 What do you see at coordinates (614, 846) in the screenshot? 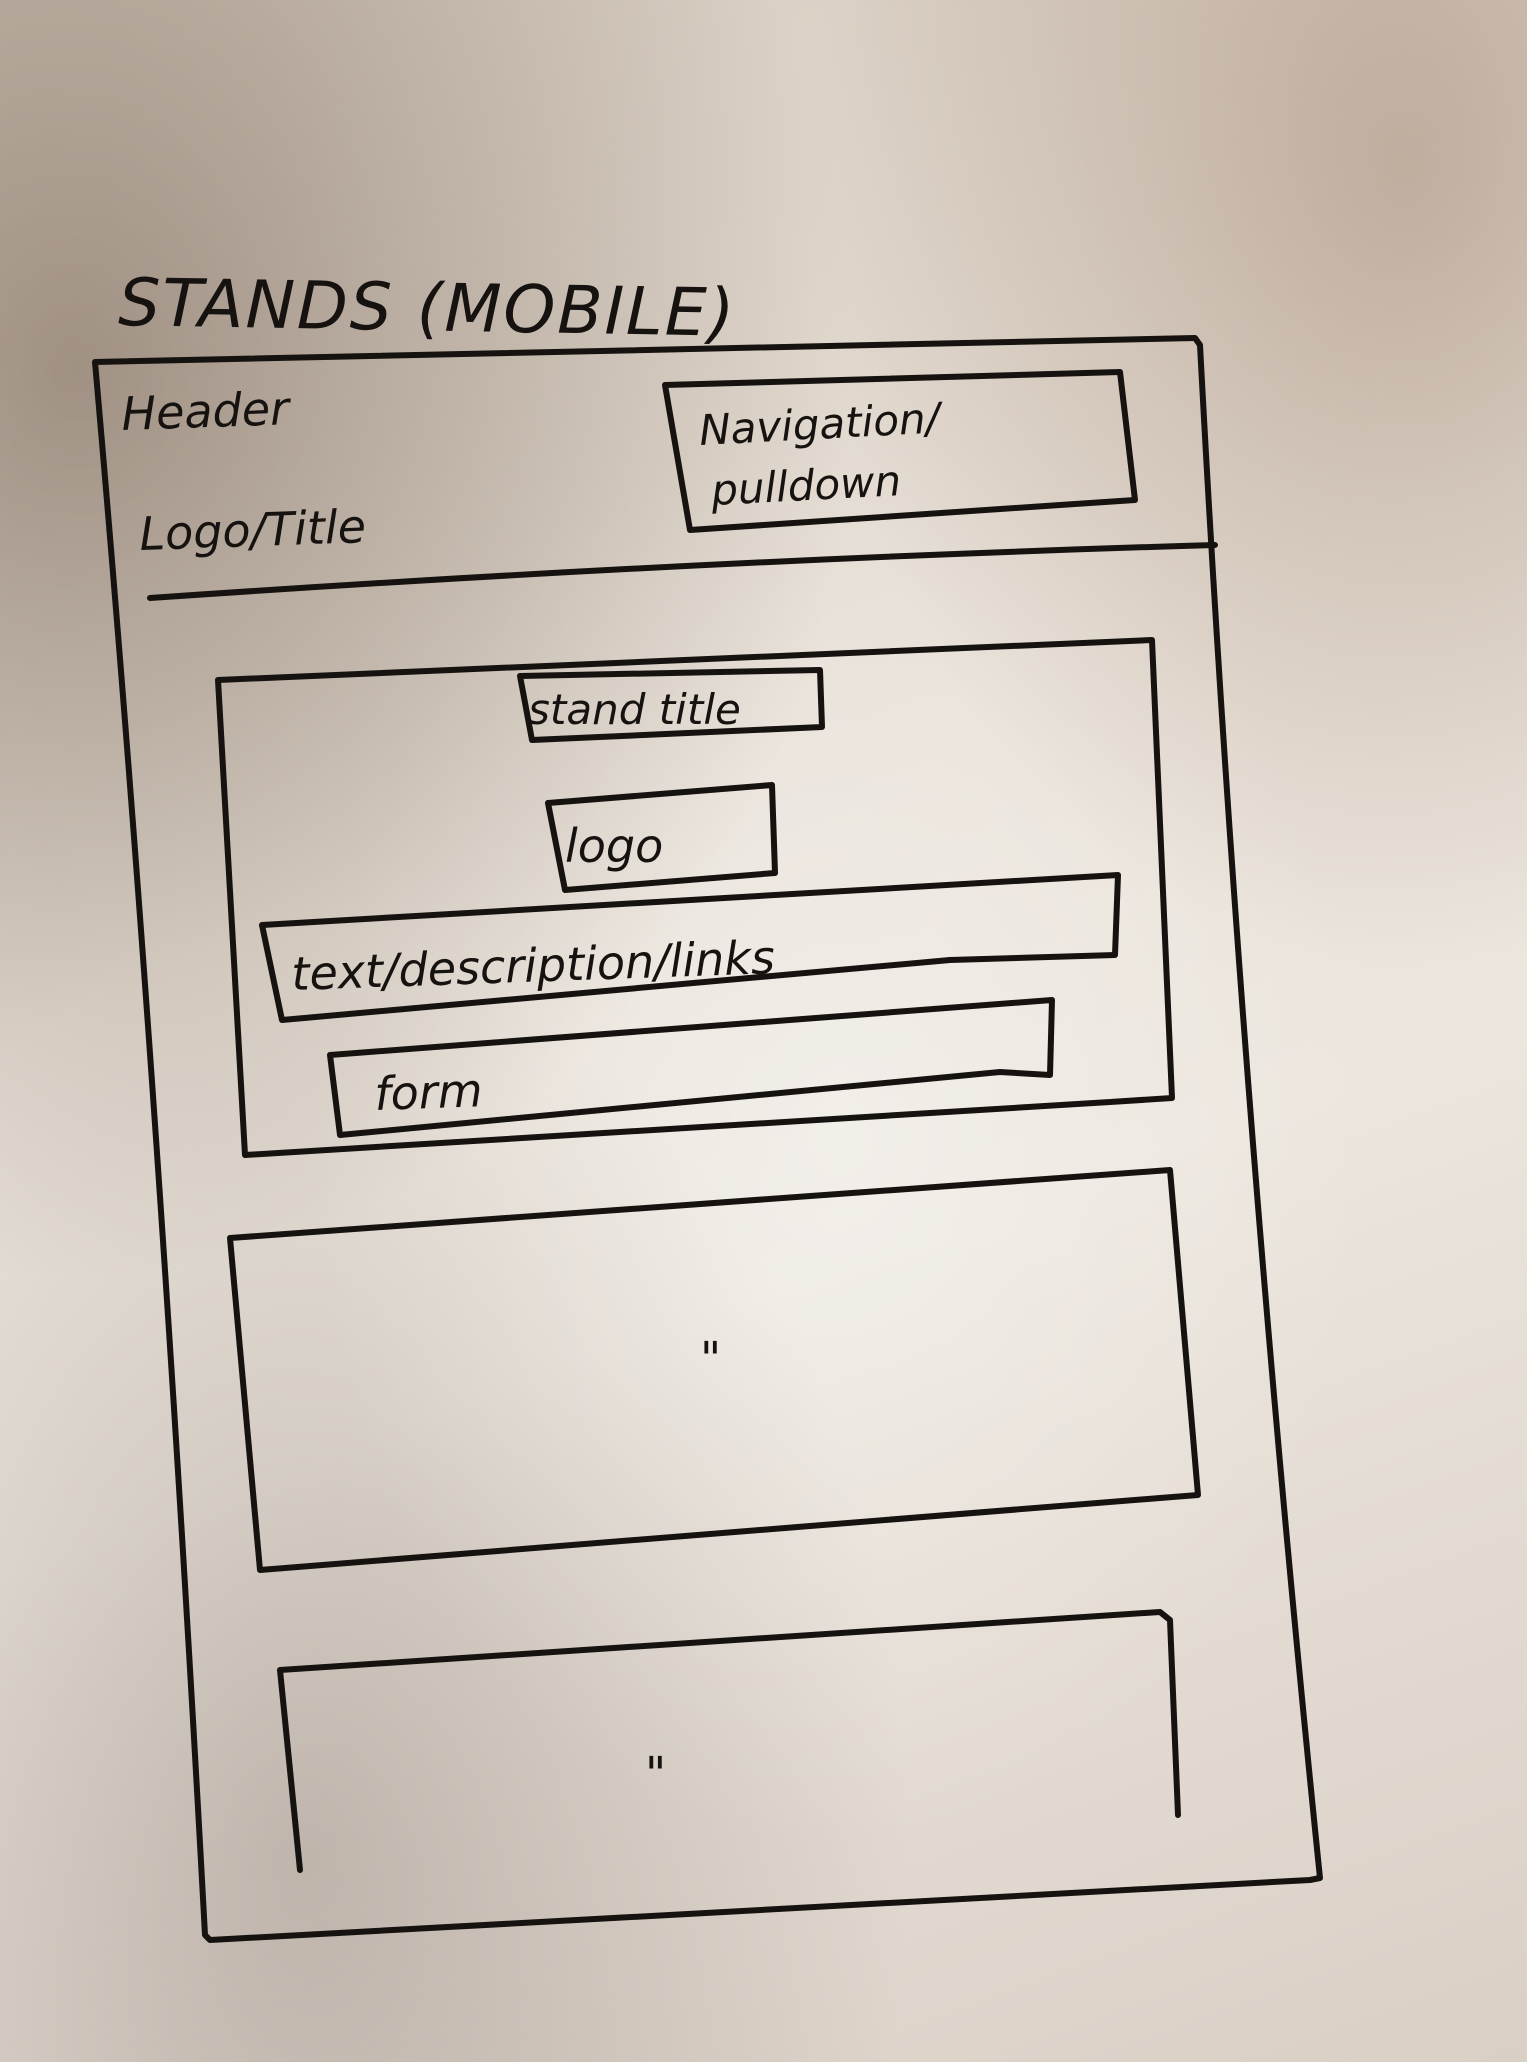
I see `stand-logo: logo` at bounding box center [614, 846].